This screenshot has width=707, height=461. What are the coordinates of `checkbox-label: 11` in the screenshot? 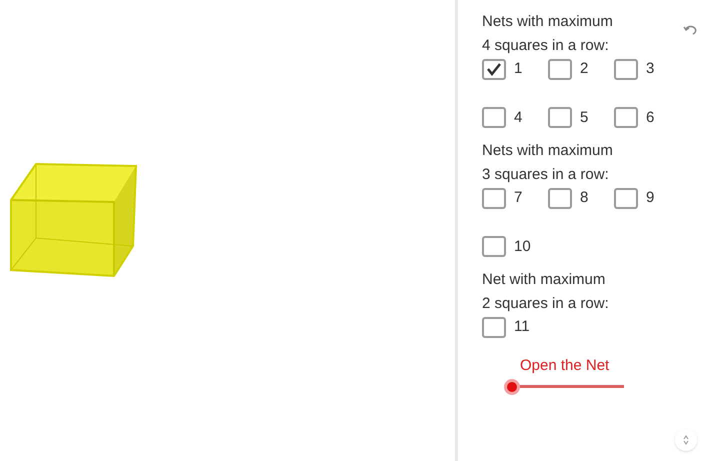 It's located at (522, 327).